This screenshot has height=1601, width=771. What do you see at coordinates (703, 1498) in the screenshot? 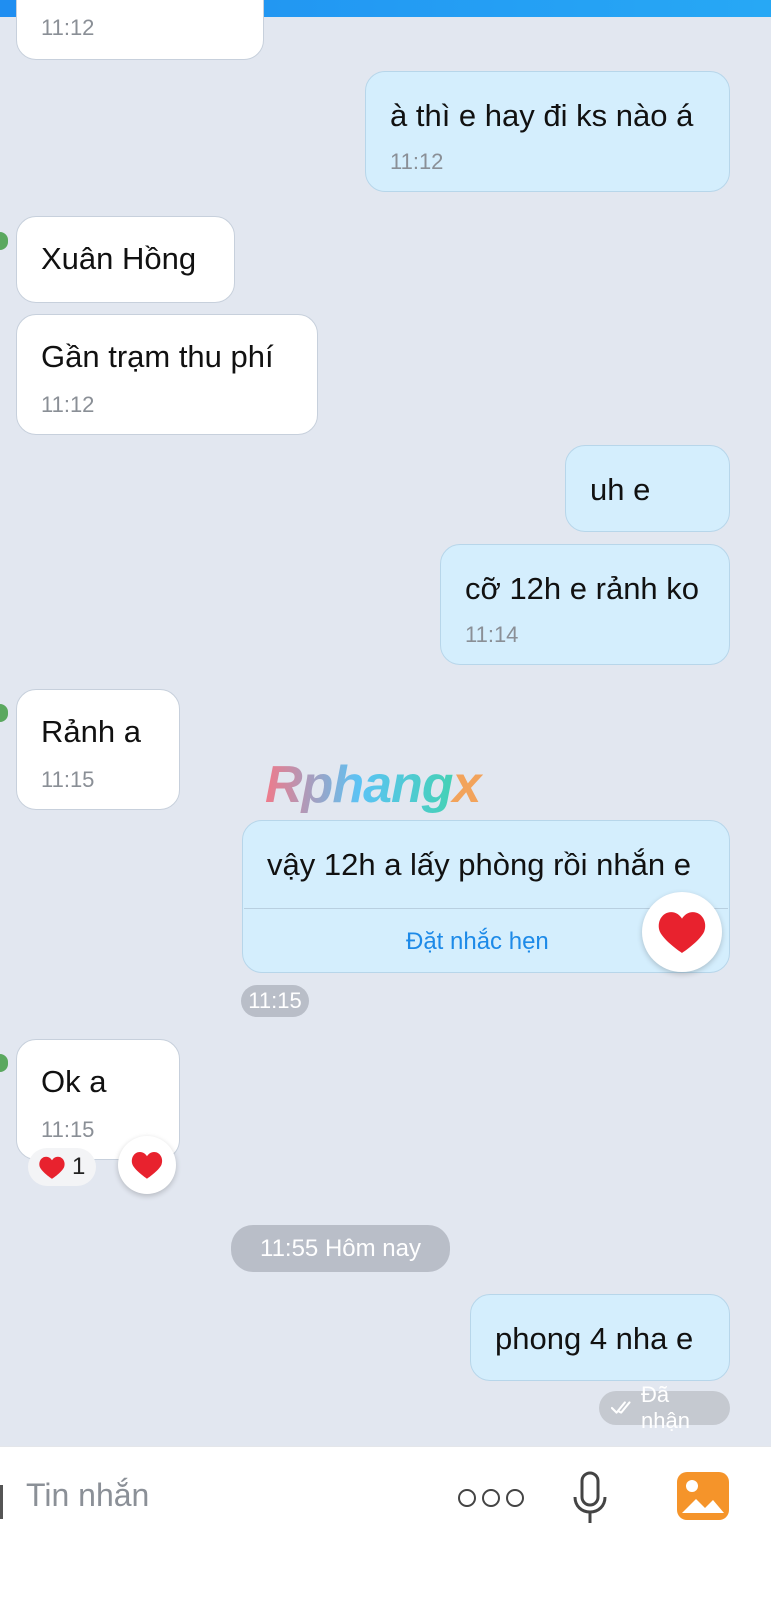
I see `gallery-icon` at bounding box center [703, 1498].